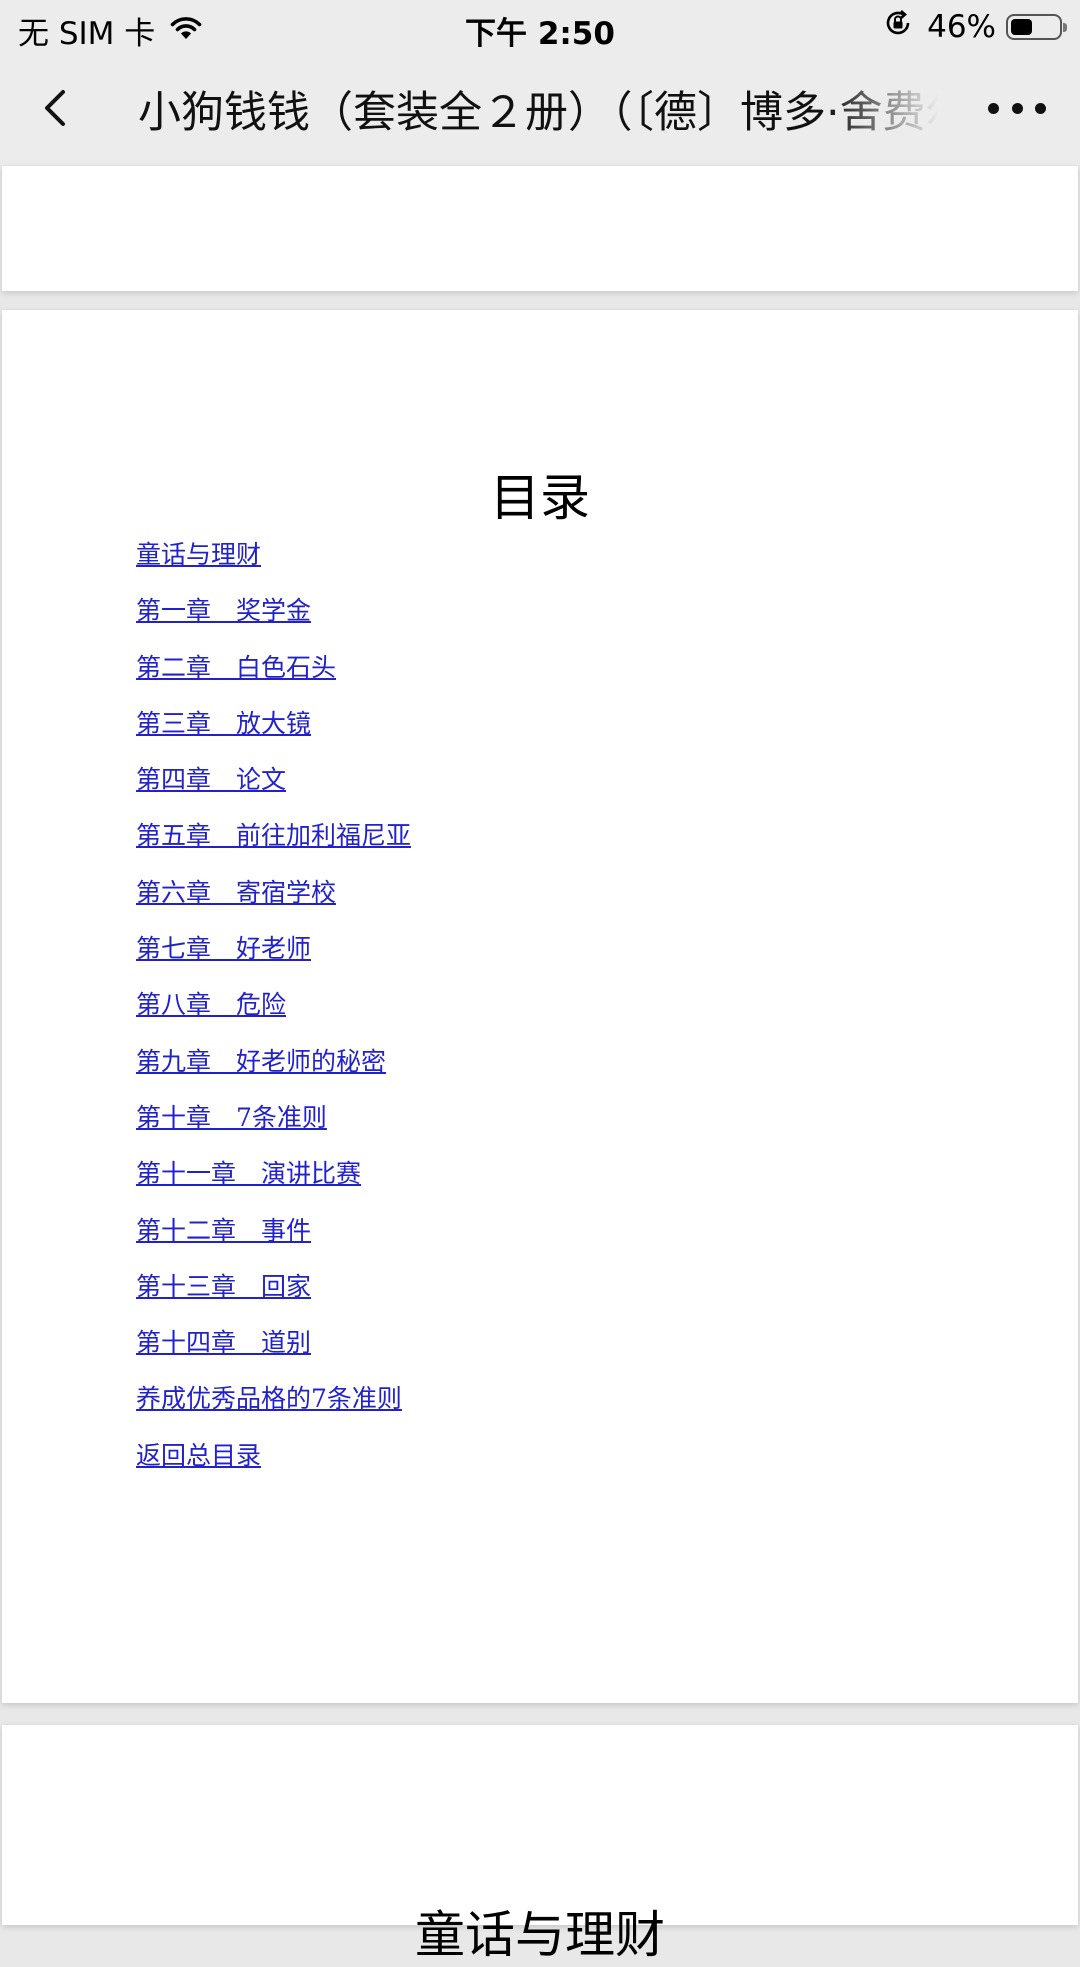  What do you see at coordinates (1022, 27) in the screenshot?
I see `battery-fill` at bounding box center [1022, 27].